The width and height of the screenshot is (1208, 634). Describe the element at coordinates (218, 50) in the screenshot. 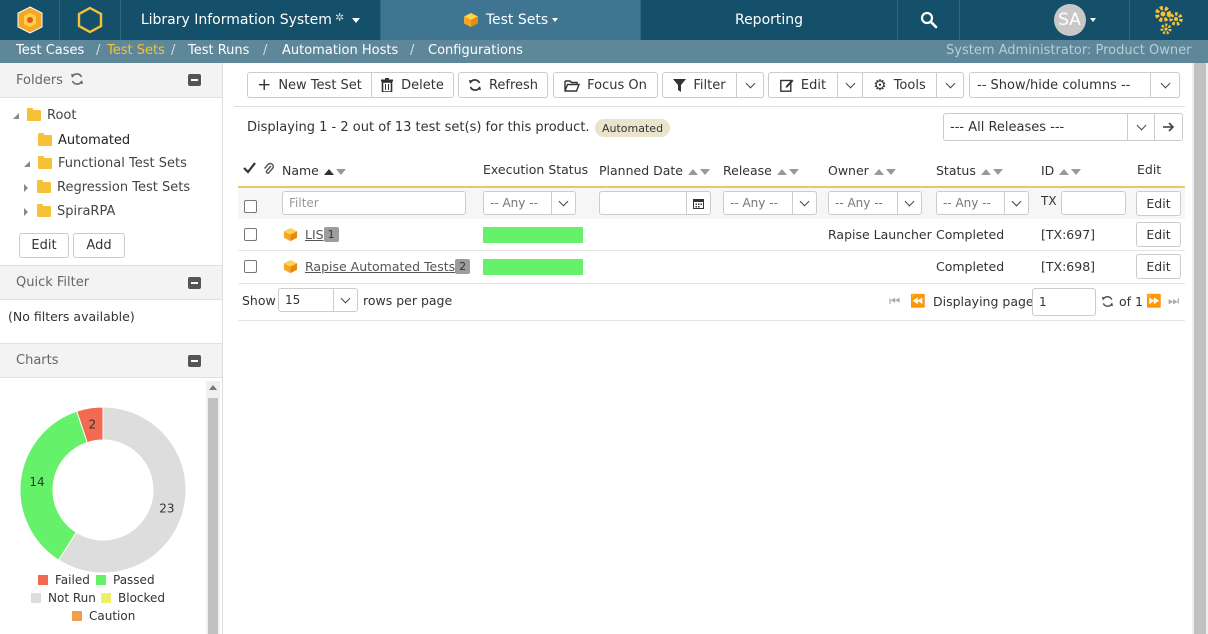

I see `subnav-test-runs: Test Runs` at that location.